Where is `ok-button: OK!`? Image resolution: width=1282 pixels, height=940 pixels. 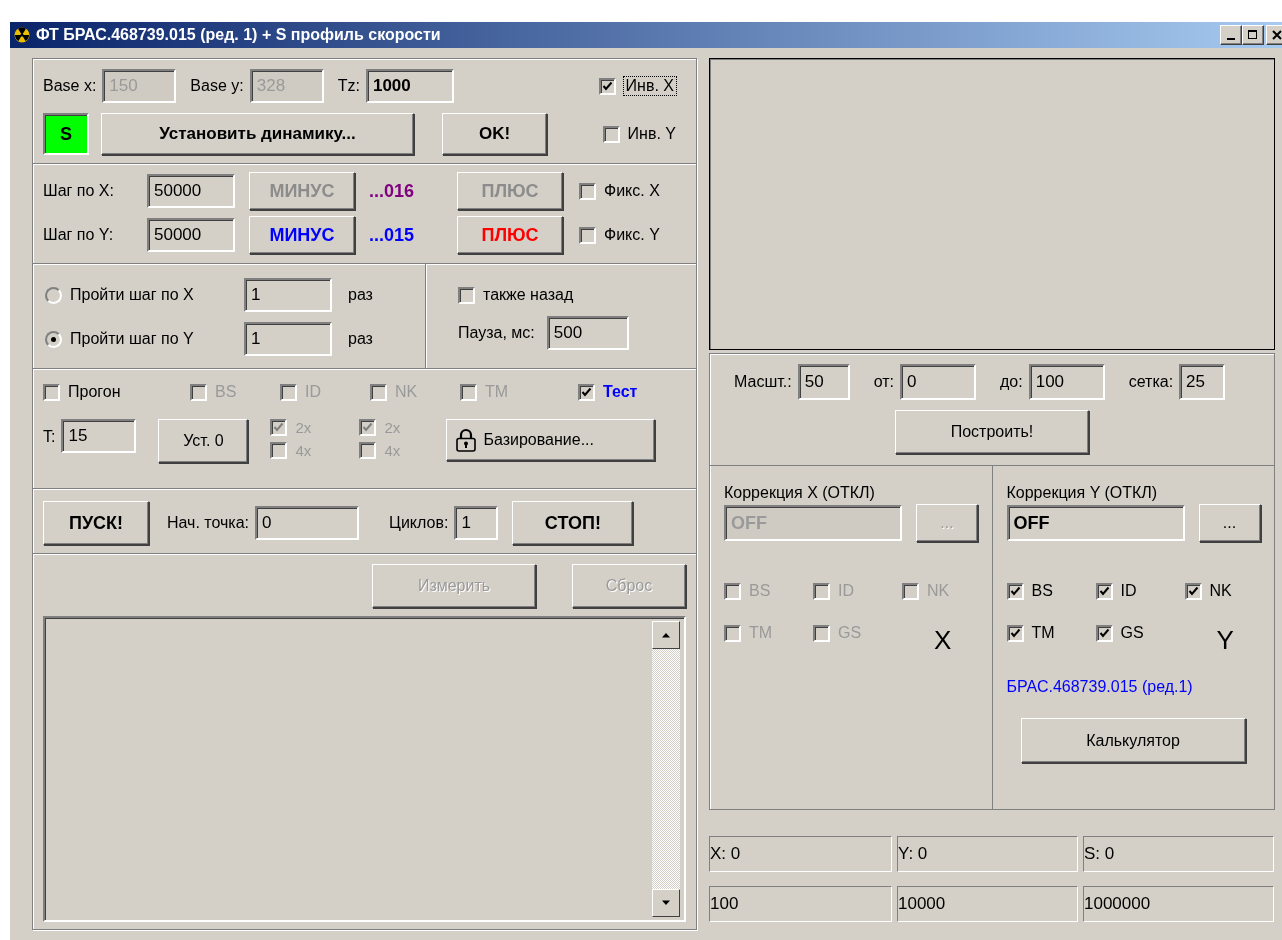
ok-button: OK! is located at coordinates (494, 134).